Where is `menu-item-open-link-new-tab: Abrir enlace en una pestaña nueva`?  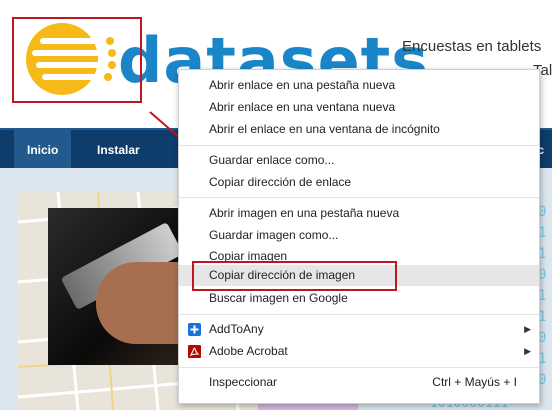
menu-item-open-link-new-tab: Abrir enlace en una pestaña nueva is located at coordinates (359, 85).